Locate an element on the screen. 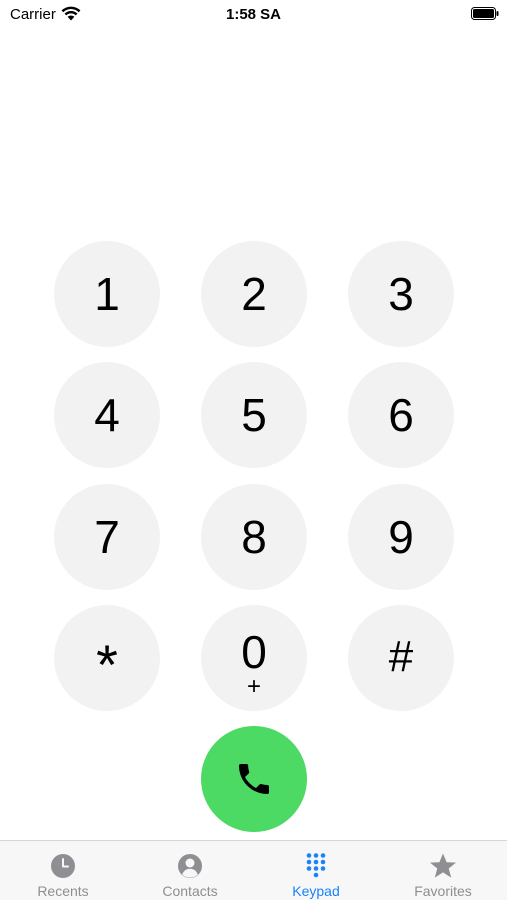 The image size is (507, 900). key-digit: 0 is located at coordinates (254, 652).